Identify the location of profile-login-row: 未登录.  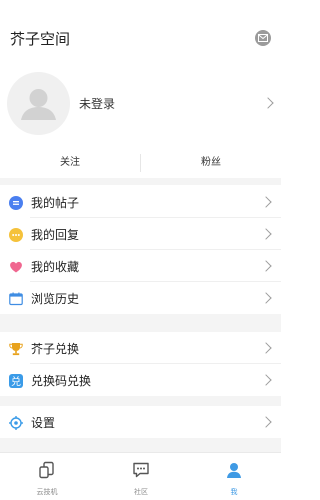
(140, 104).